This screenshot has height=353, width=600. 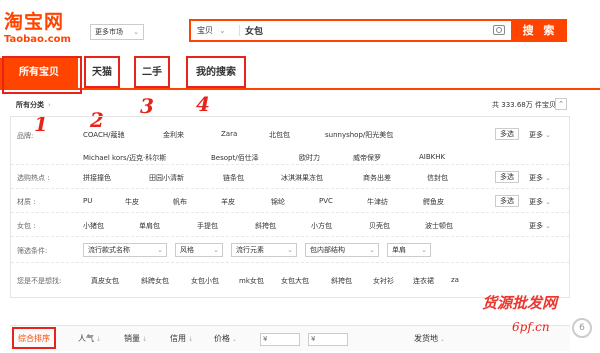 I want to click on condition-dropdown-label: 流行元素, so click(x=250, y=250).